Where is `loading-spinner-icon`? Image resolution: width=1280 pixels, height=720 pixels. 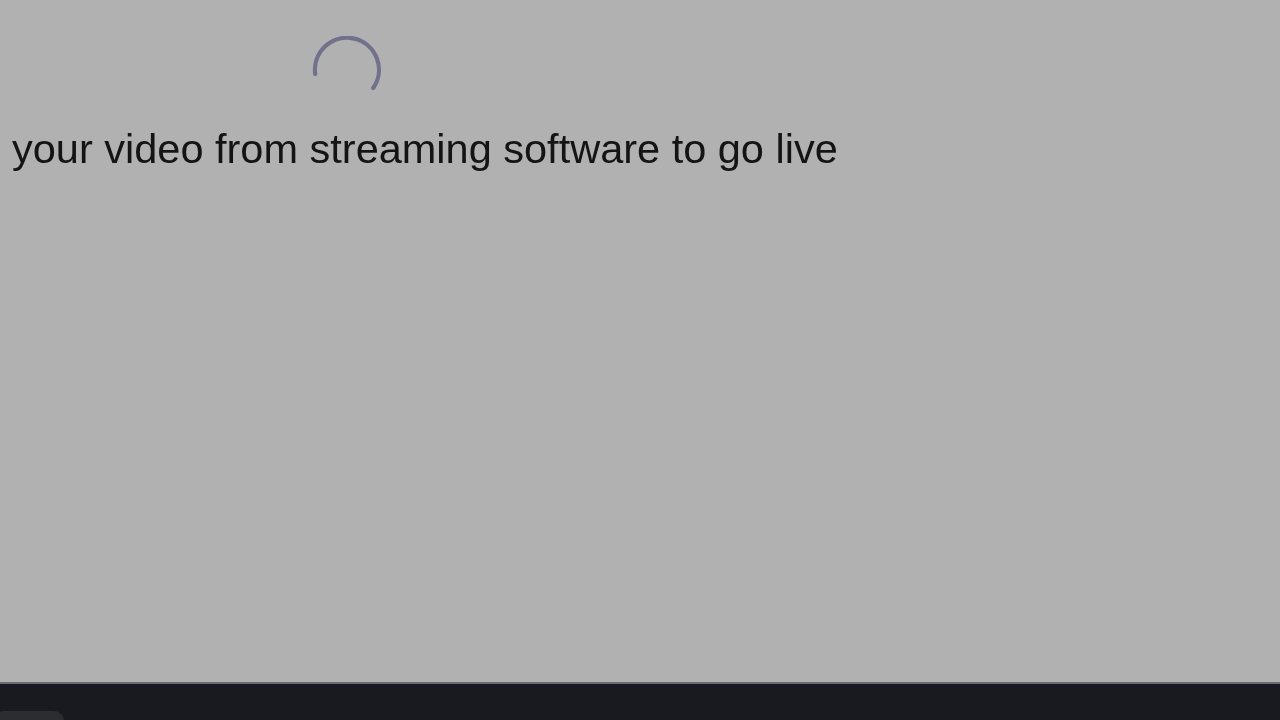 loading-spinner-icon is located at coordinates (347, 64).